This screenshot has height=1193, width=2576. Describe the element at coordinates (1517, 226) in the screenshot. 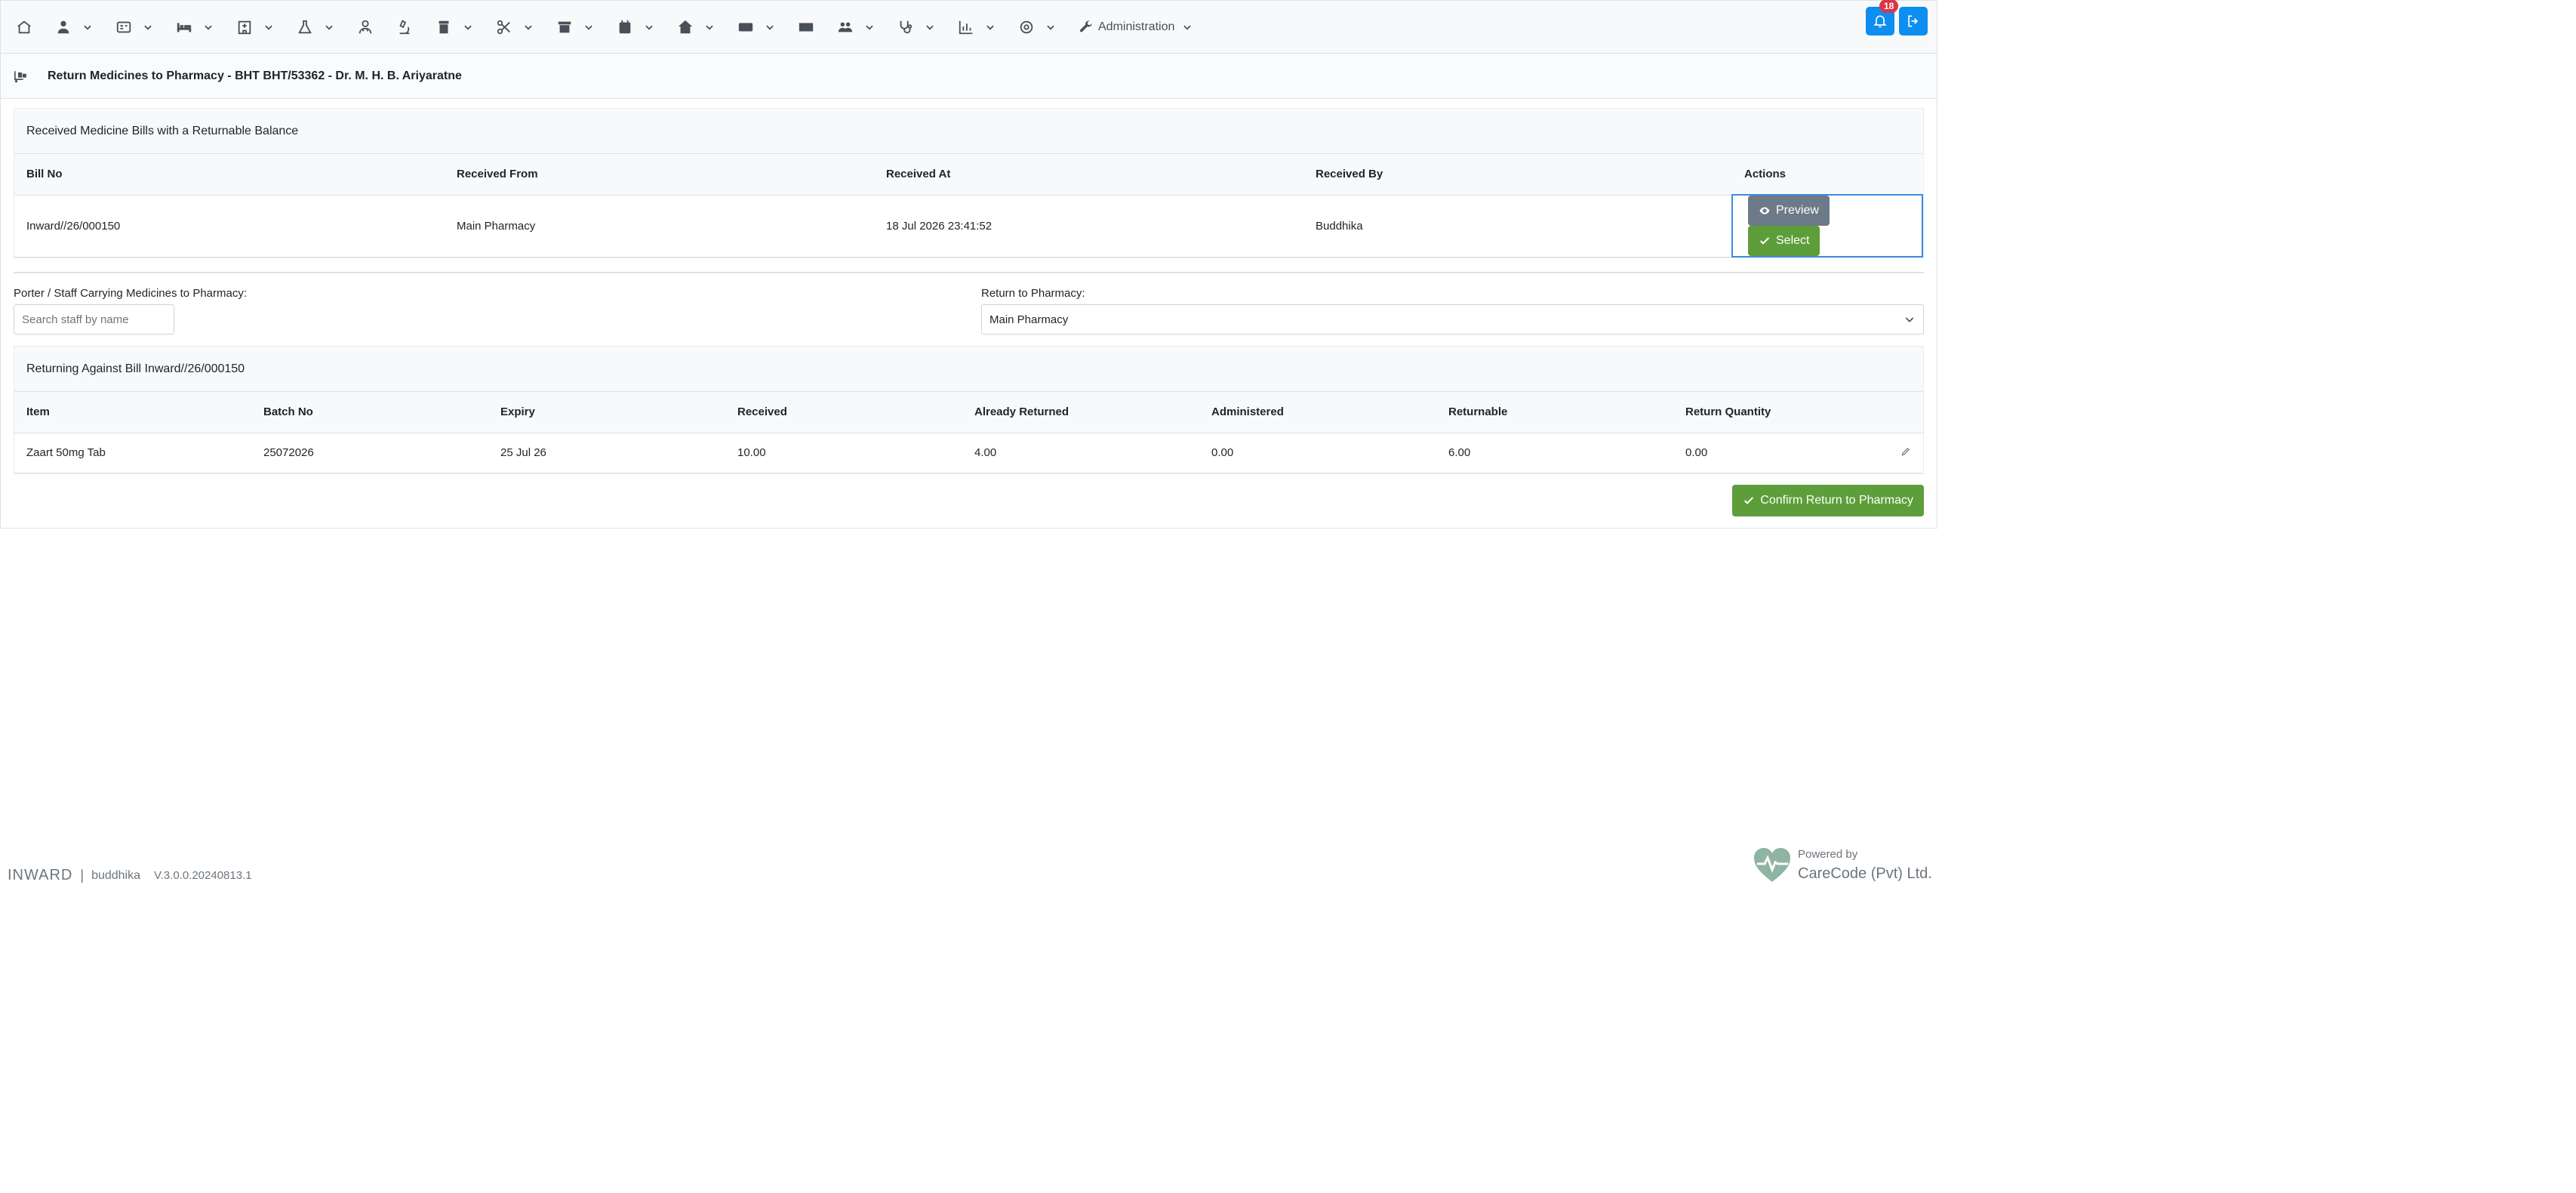

I see `received-by-cell: Buddhika` at that location.